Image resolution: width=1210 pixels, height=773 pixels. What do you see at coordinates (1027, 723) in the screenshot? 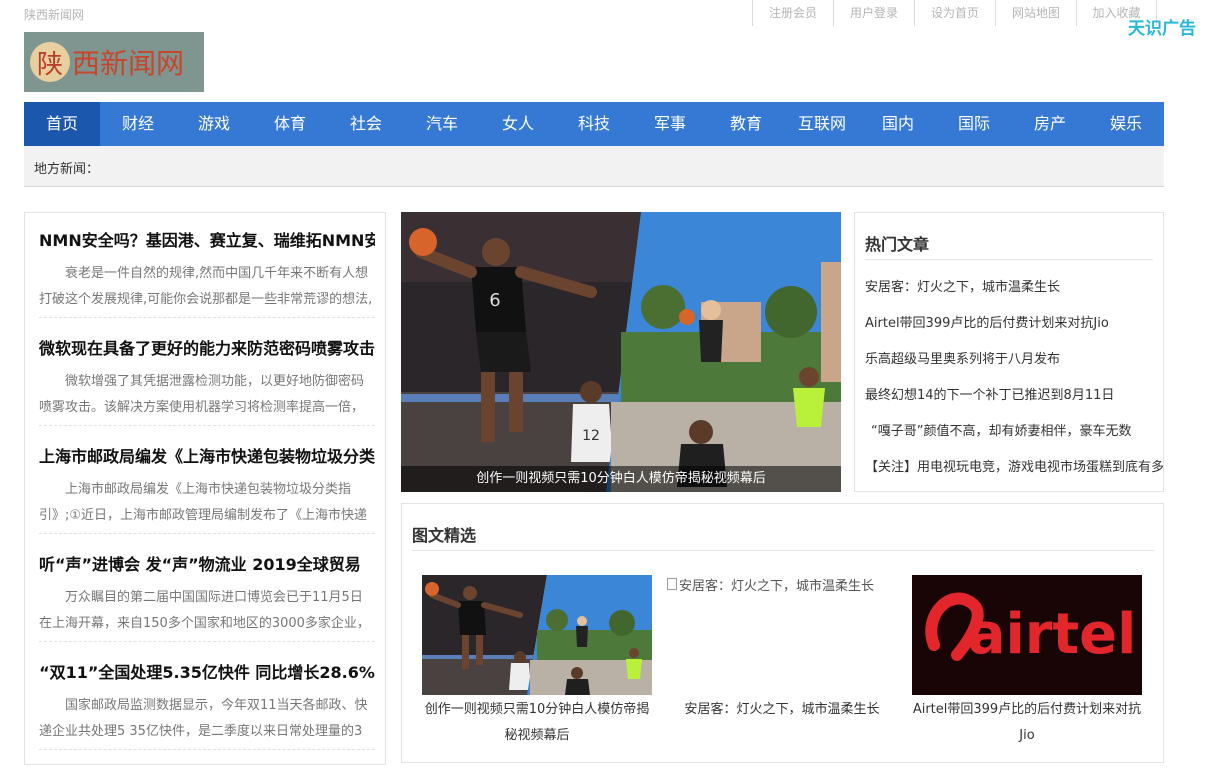
I see `picture-caption: Airtel带回399卢比的后付费计划来对抗Jio` at bounding box center [1027, 723].